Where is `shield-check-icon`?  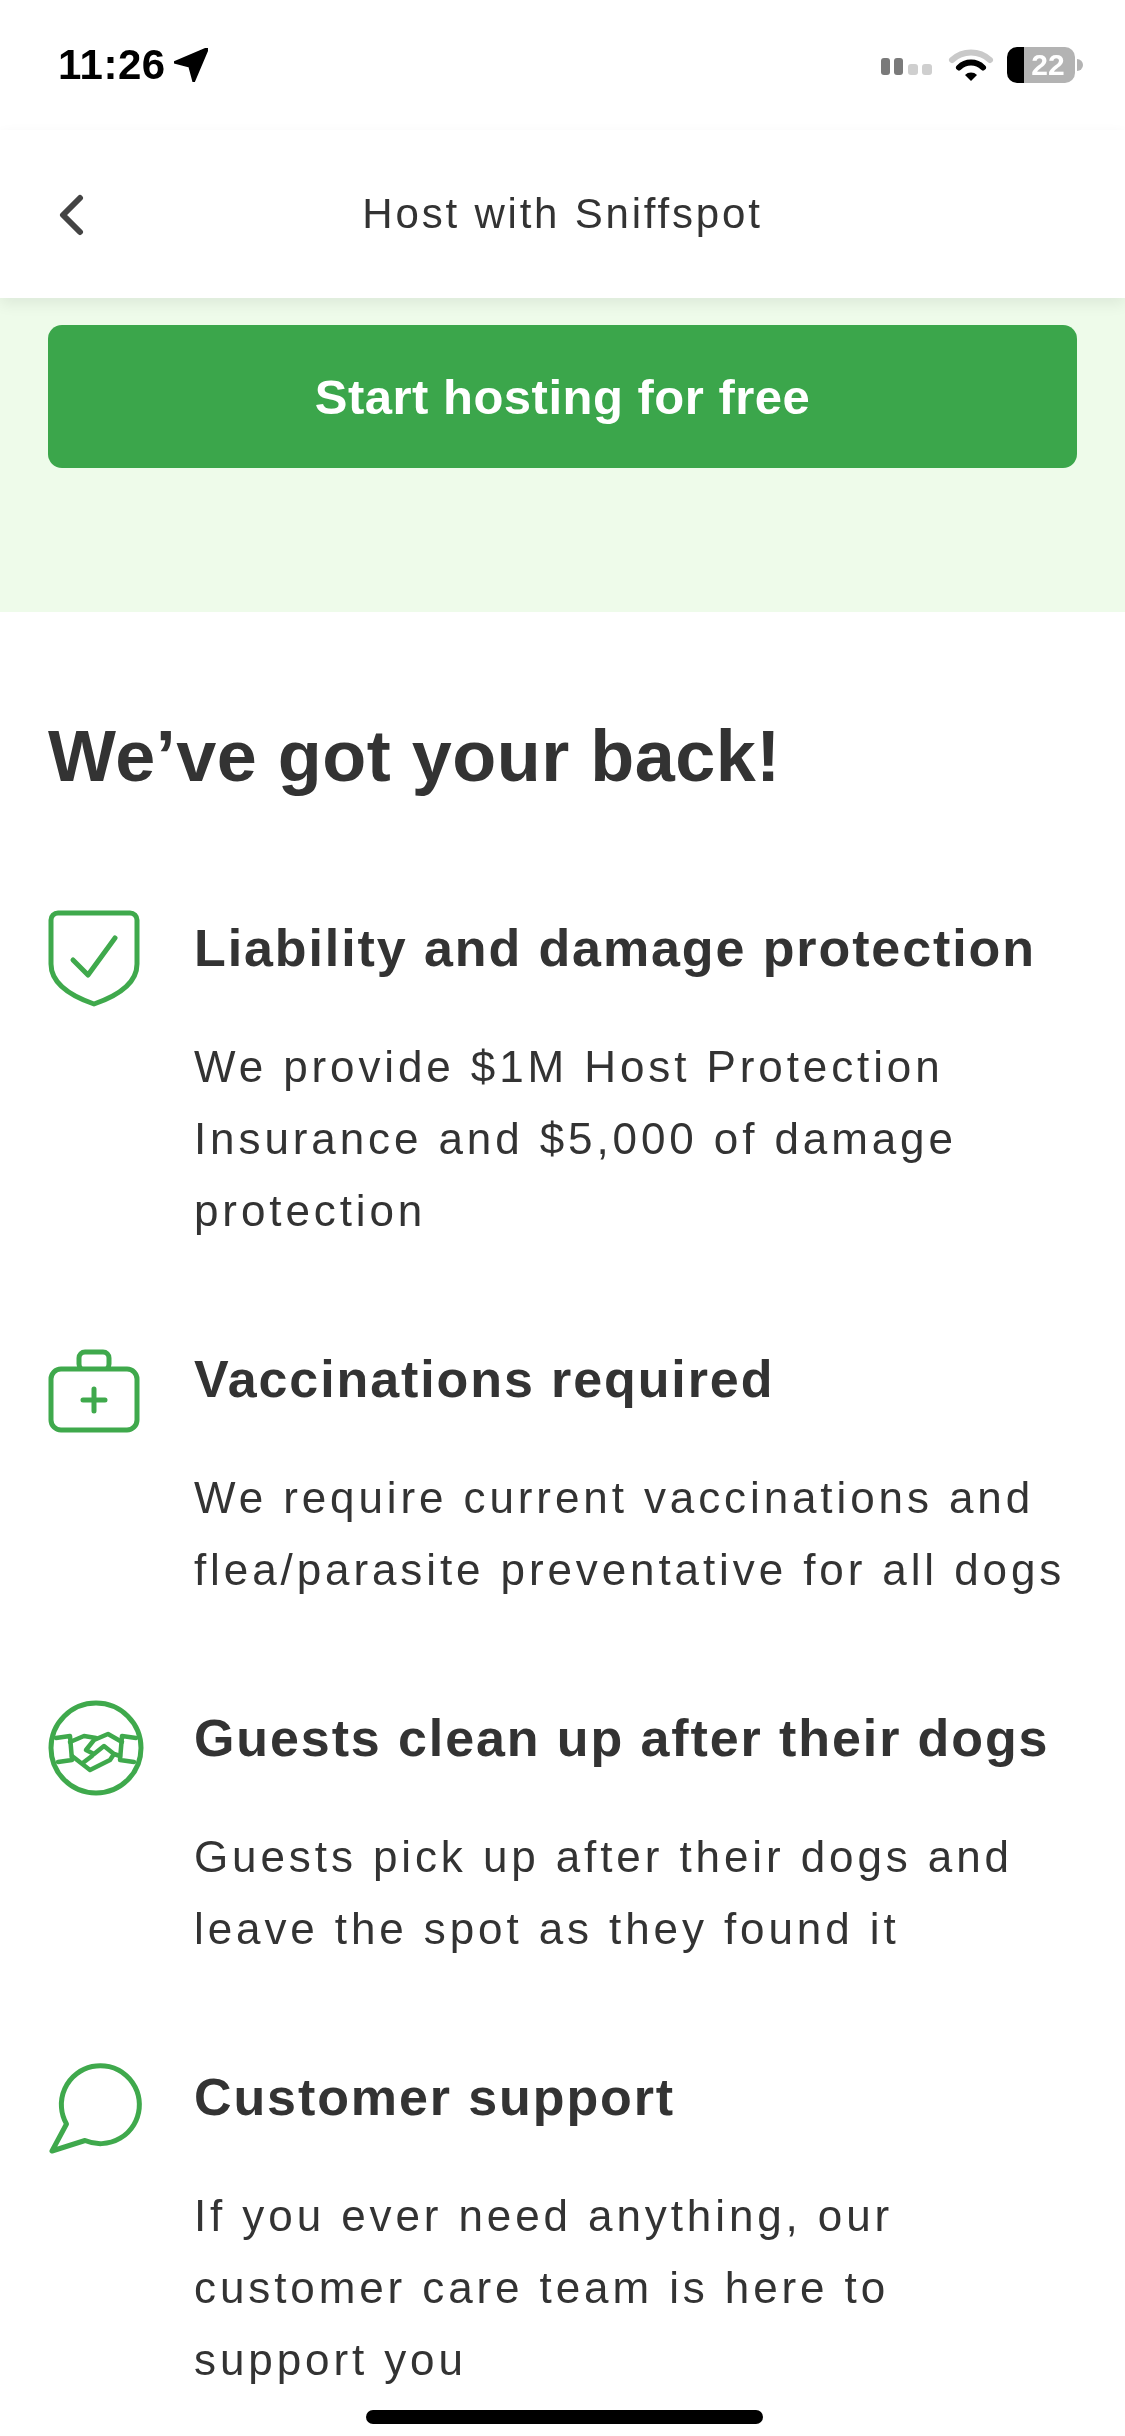 shield-check-icon is located at coordinates (94, 958).